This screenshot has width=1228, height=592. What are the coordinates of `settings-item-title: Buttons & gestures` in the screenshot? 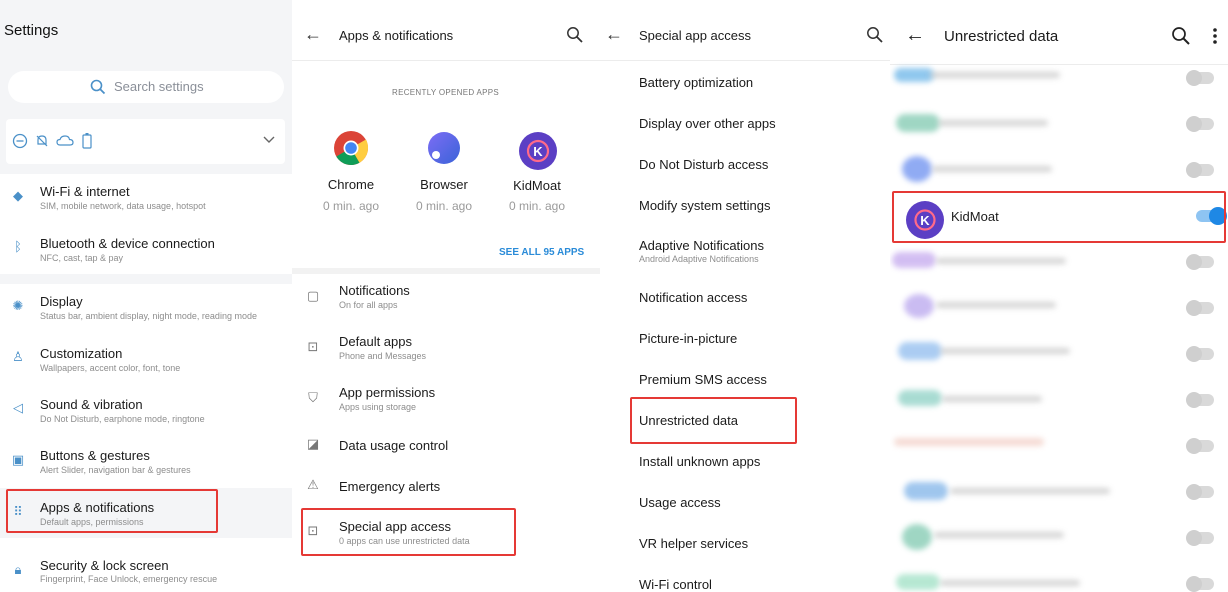 It's located at (95, 455).